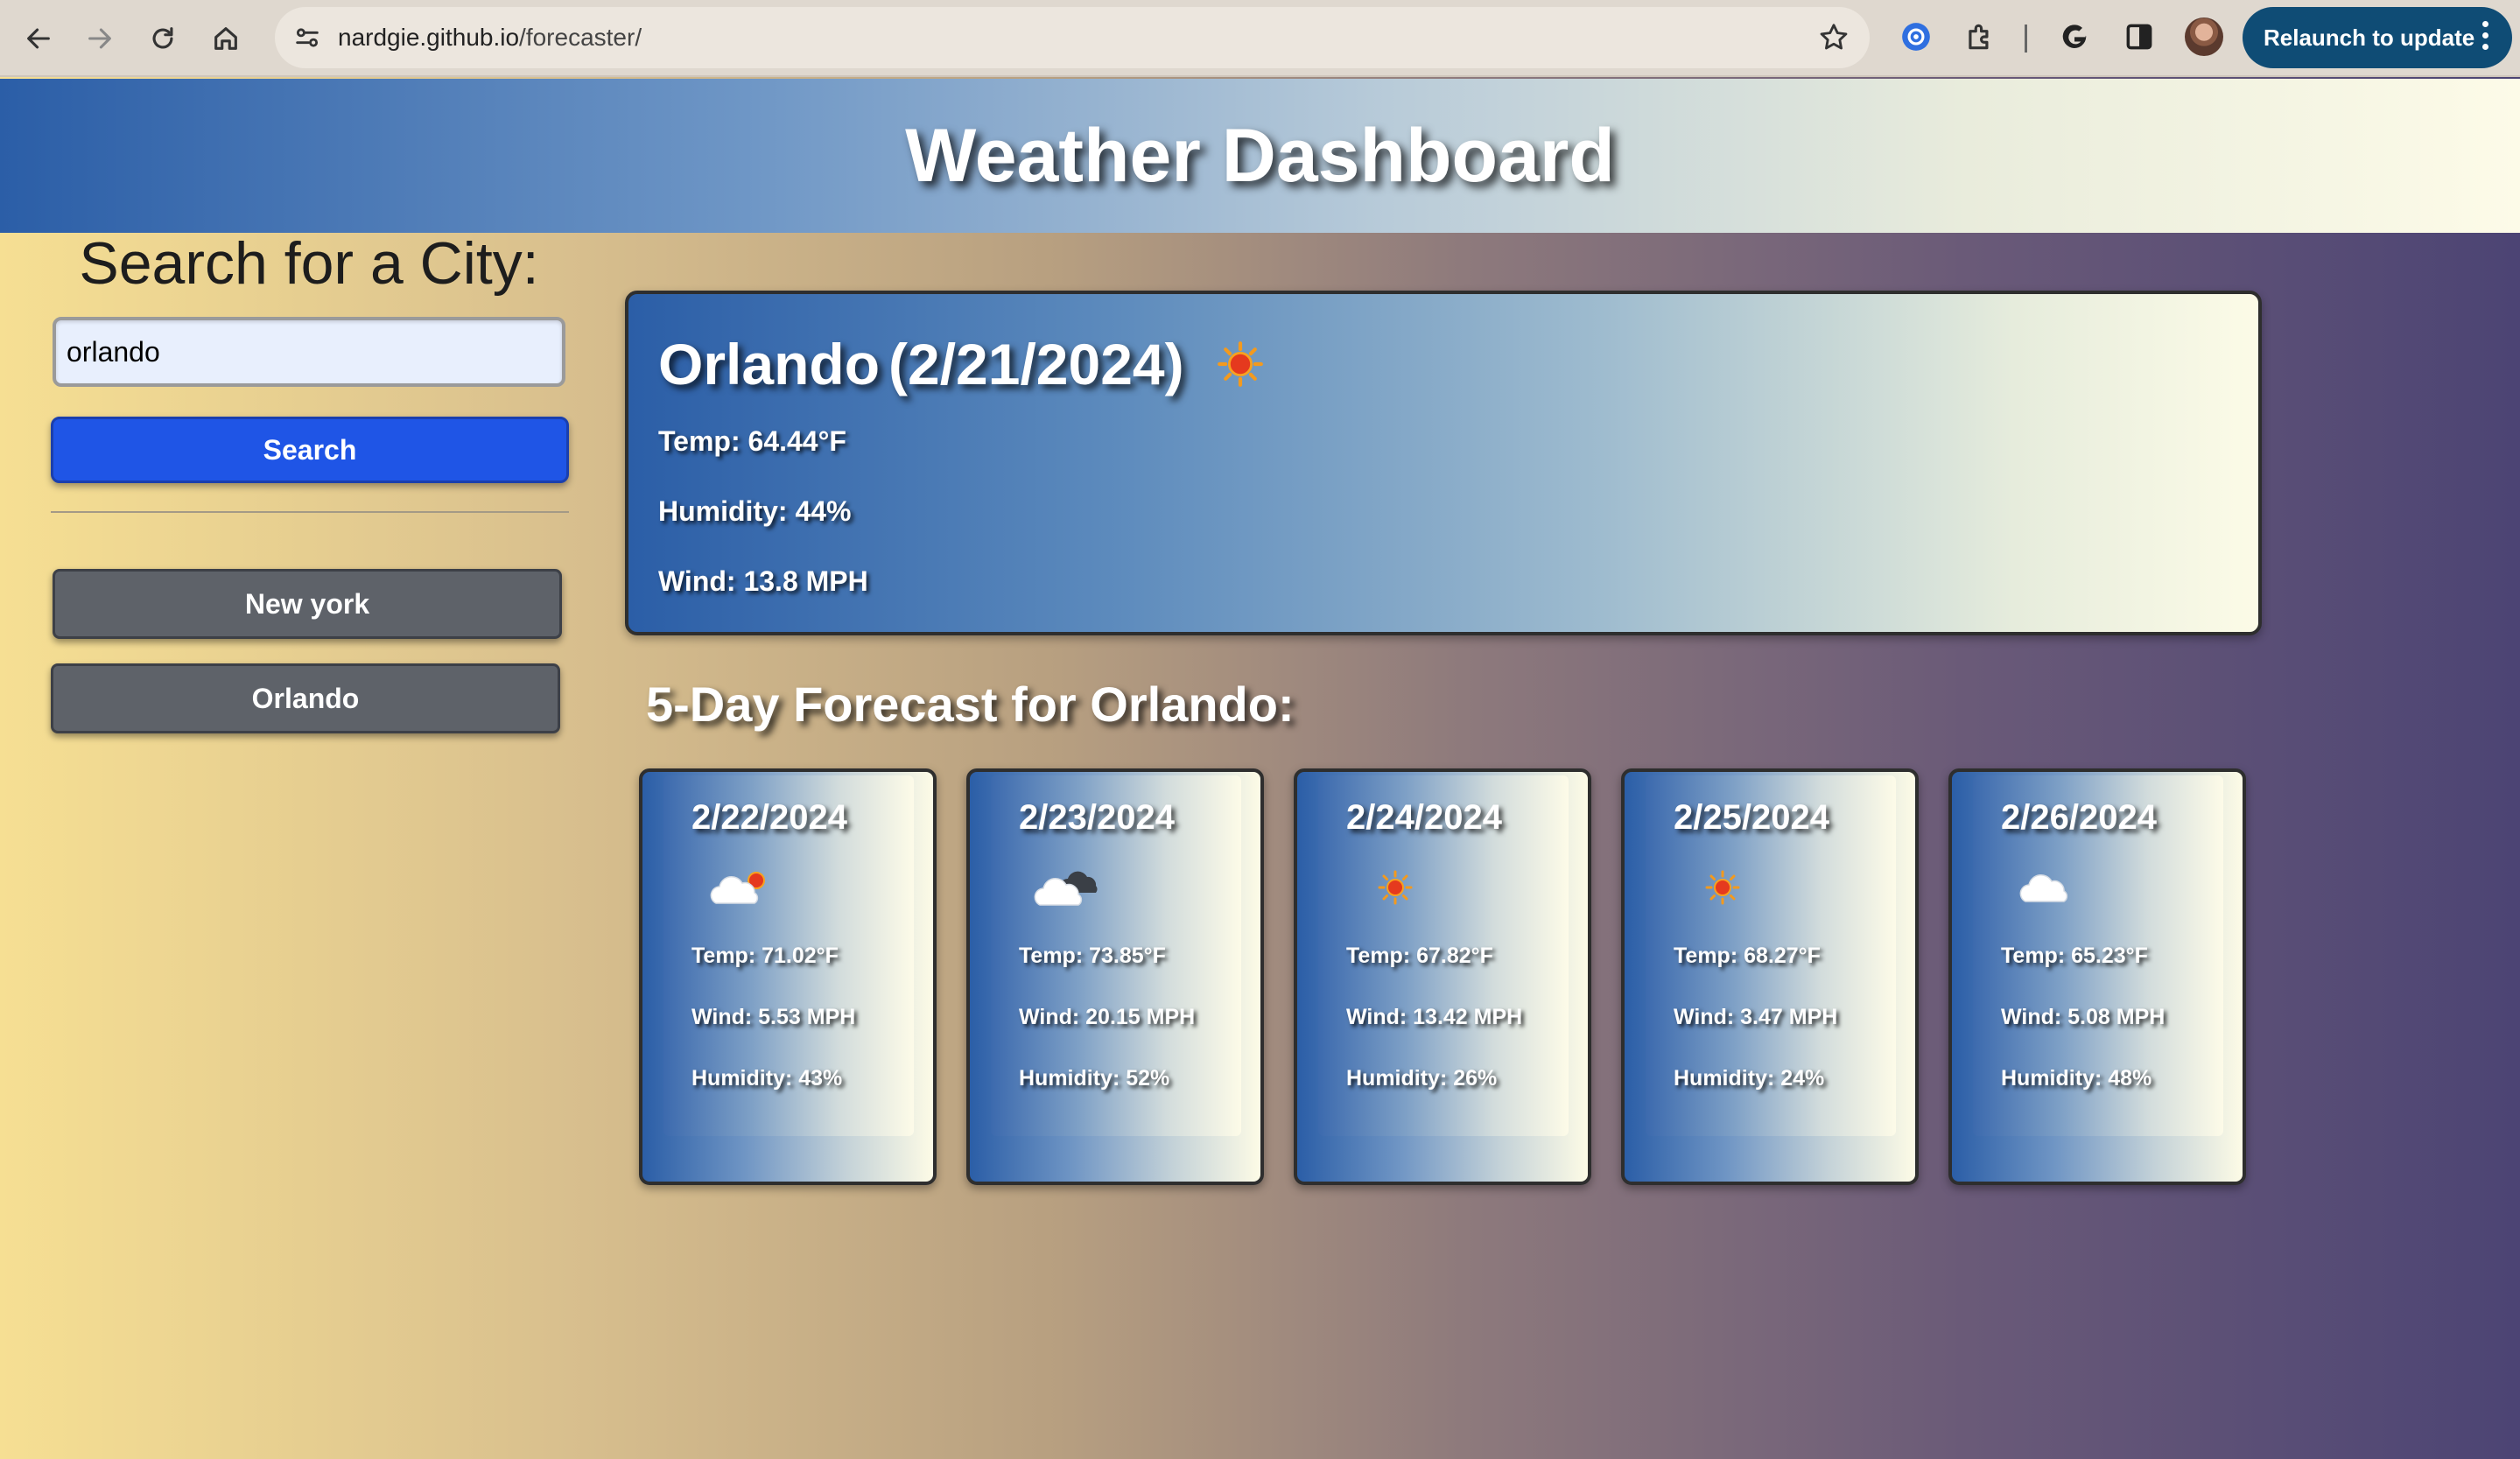 This screenshot has height=1459, width=2520. What do you see at coordinates (1419, 955) in the screenshot?
I see `forecast-temp: Temp: 67.82°F` at bounding box center [1419, 955].